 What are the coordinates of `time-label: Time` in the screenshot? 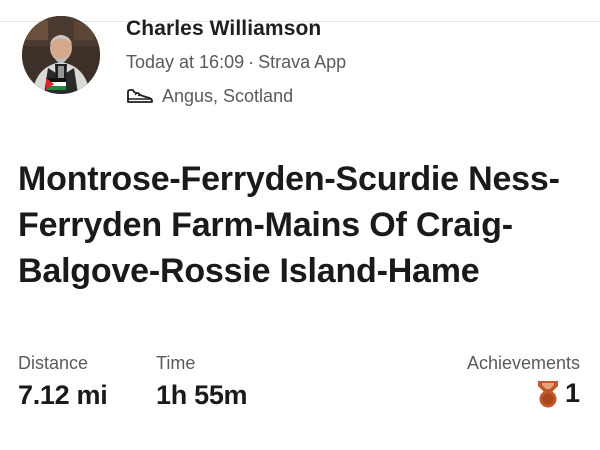 It's located at (176, 363).